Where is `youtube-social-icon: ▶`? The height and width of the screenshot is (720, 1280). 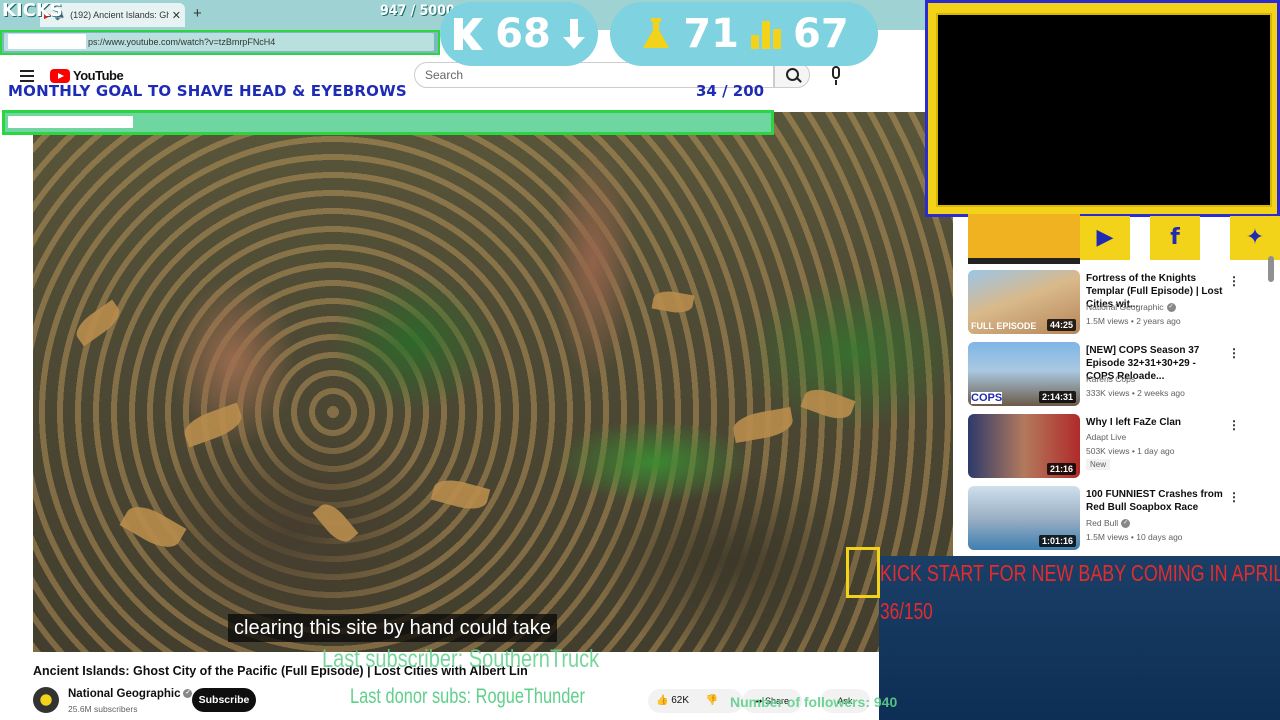
youtube-social-icon: ▶ is located at coordinates (1105, 238).